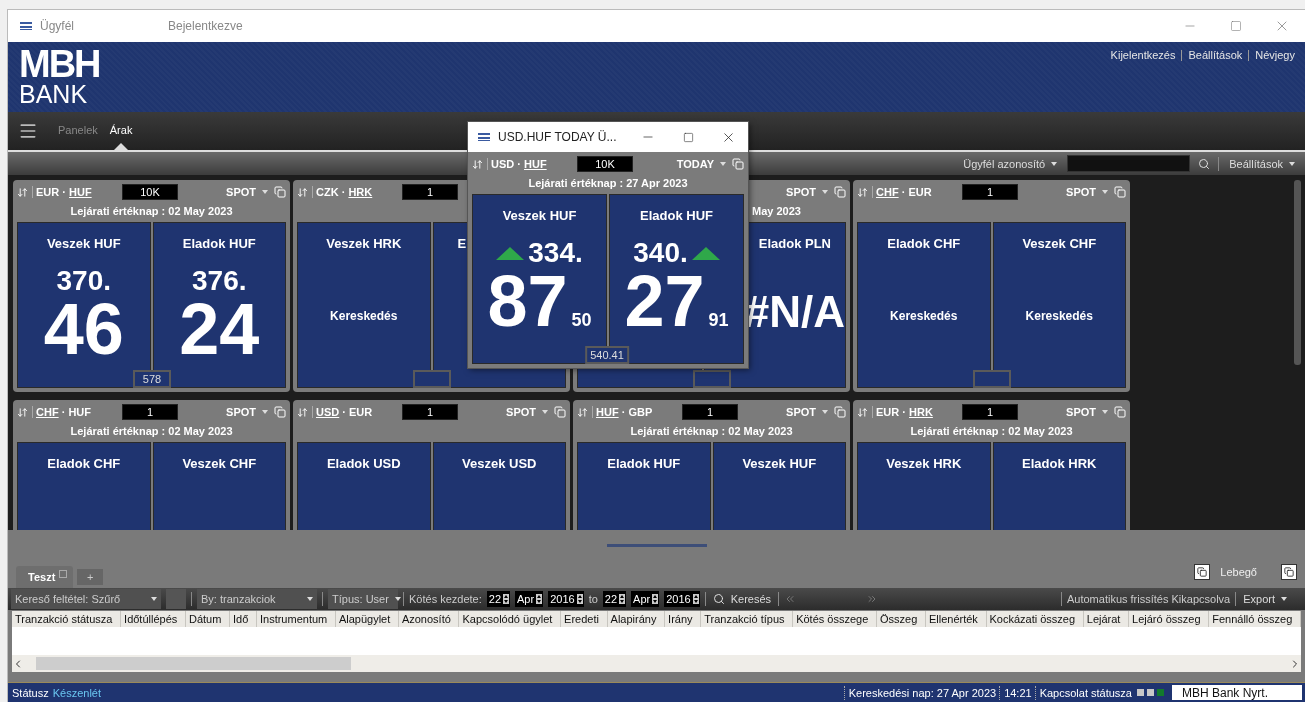 The height and width of the screenshot is (702, 1305). What do you see at coordinates (581, 321) in the screenshot?
I see `price-pips: 50` at bounding box center [581, 321].